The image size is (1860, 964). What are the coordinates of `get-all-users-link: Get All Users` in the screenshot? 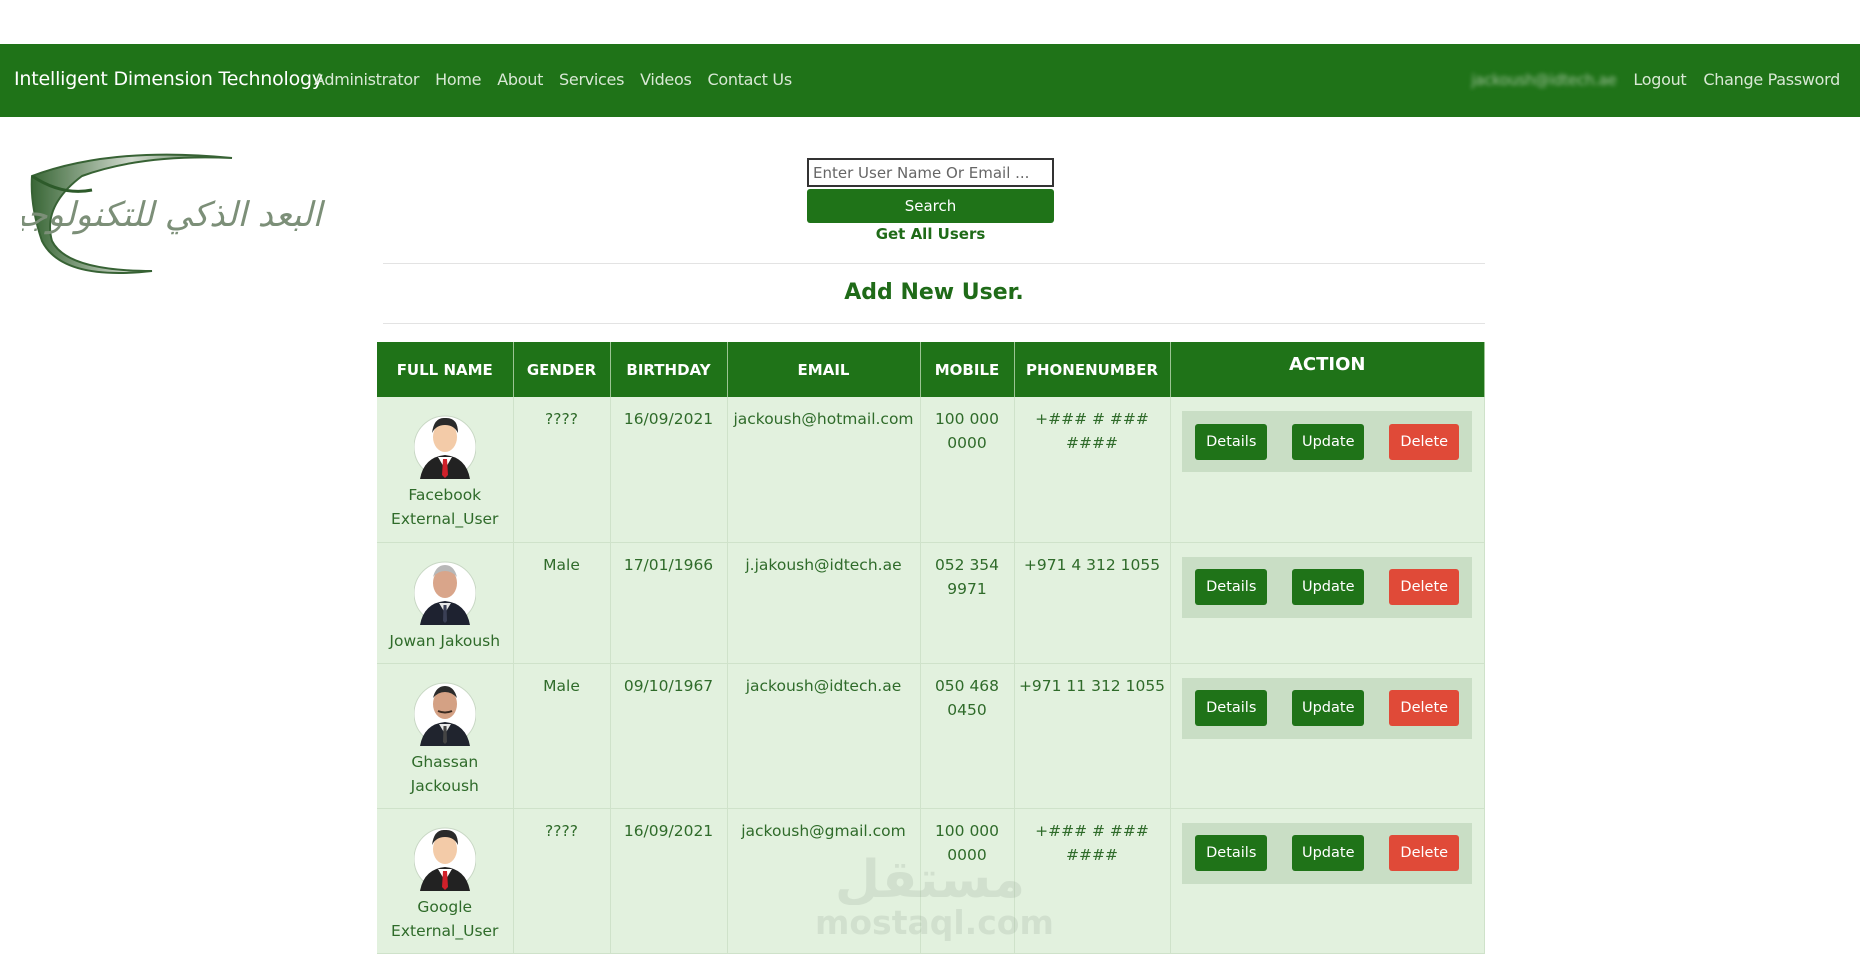 It's located at (930, 234).